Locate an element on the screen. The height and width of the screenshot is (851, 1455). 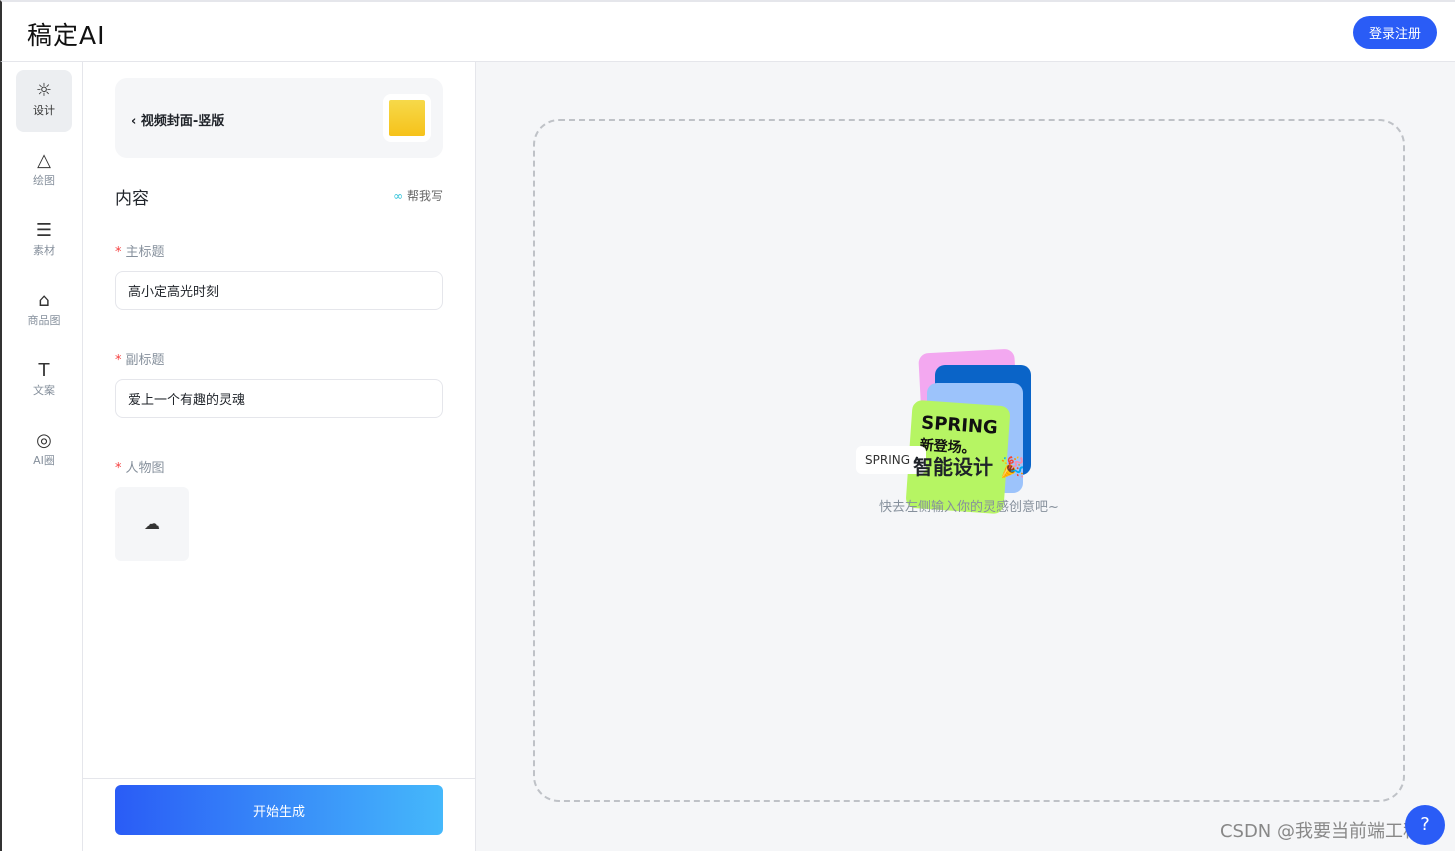
sidebar: ☼ 设计 △ 绘图 ☰ 素材 ⌂ 商品图 T 文案 ◎ AI圈 is located at coordinates (41, 456).